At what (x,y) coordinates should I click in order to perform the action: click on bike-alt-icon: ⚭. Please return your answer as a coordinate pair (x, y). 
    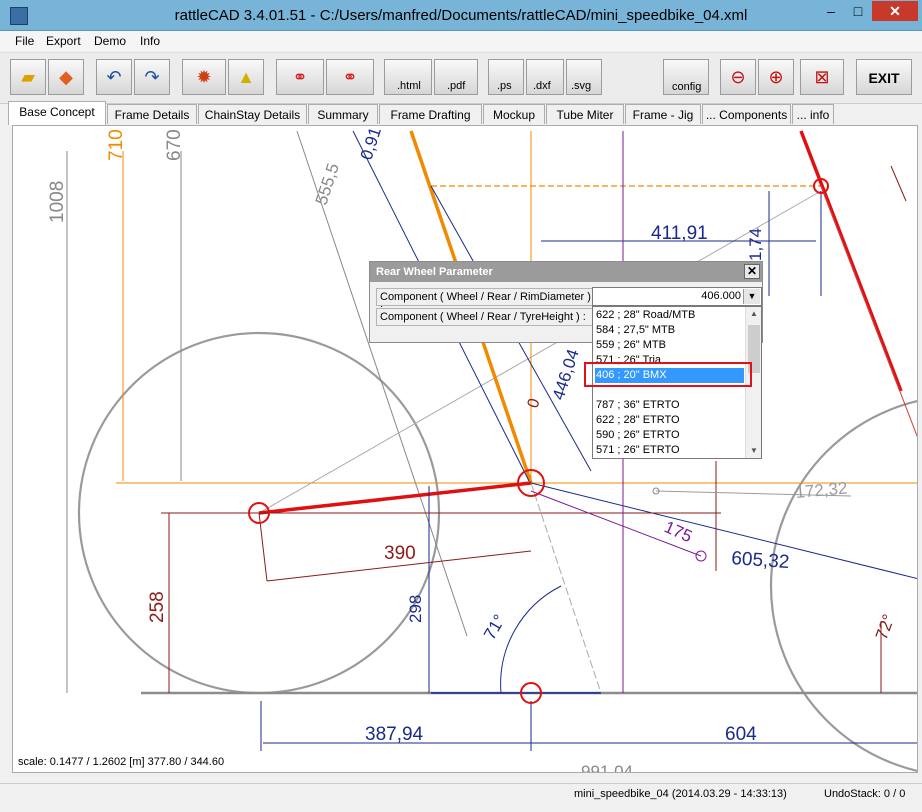
    Looking at the image, I should click on (350, 77).